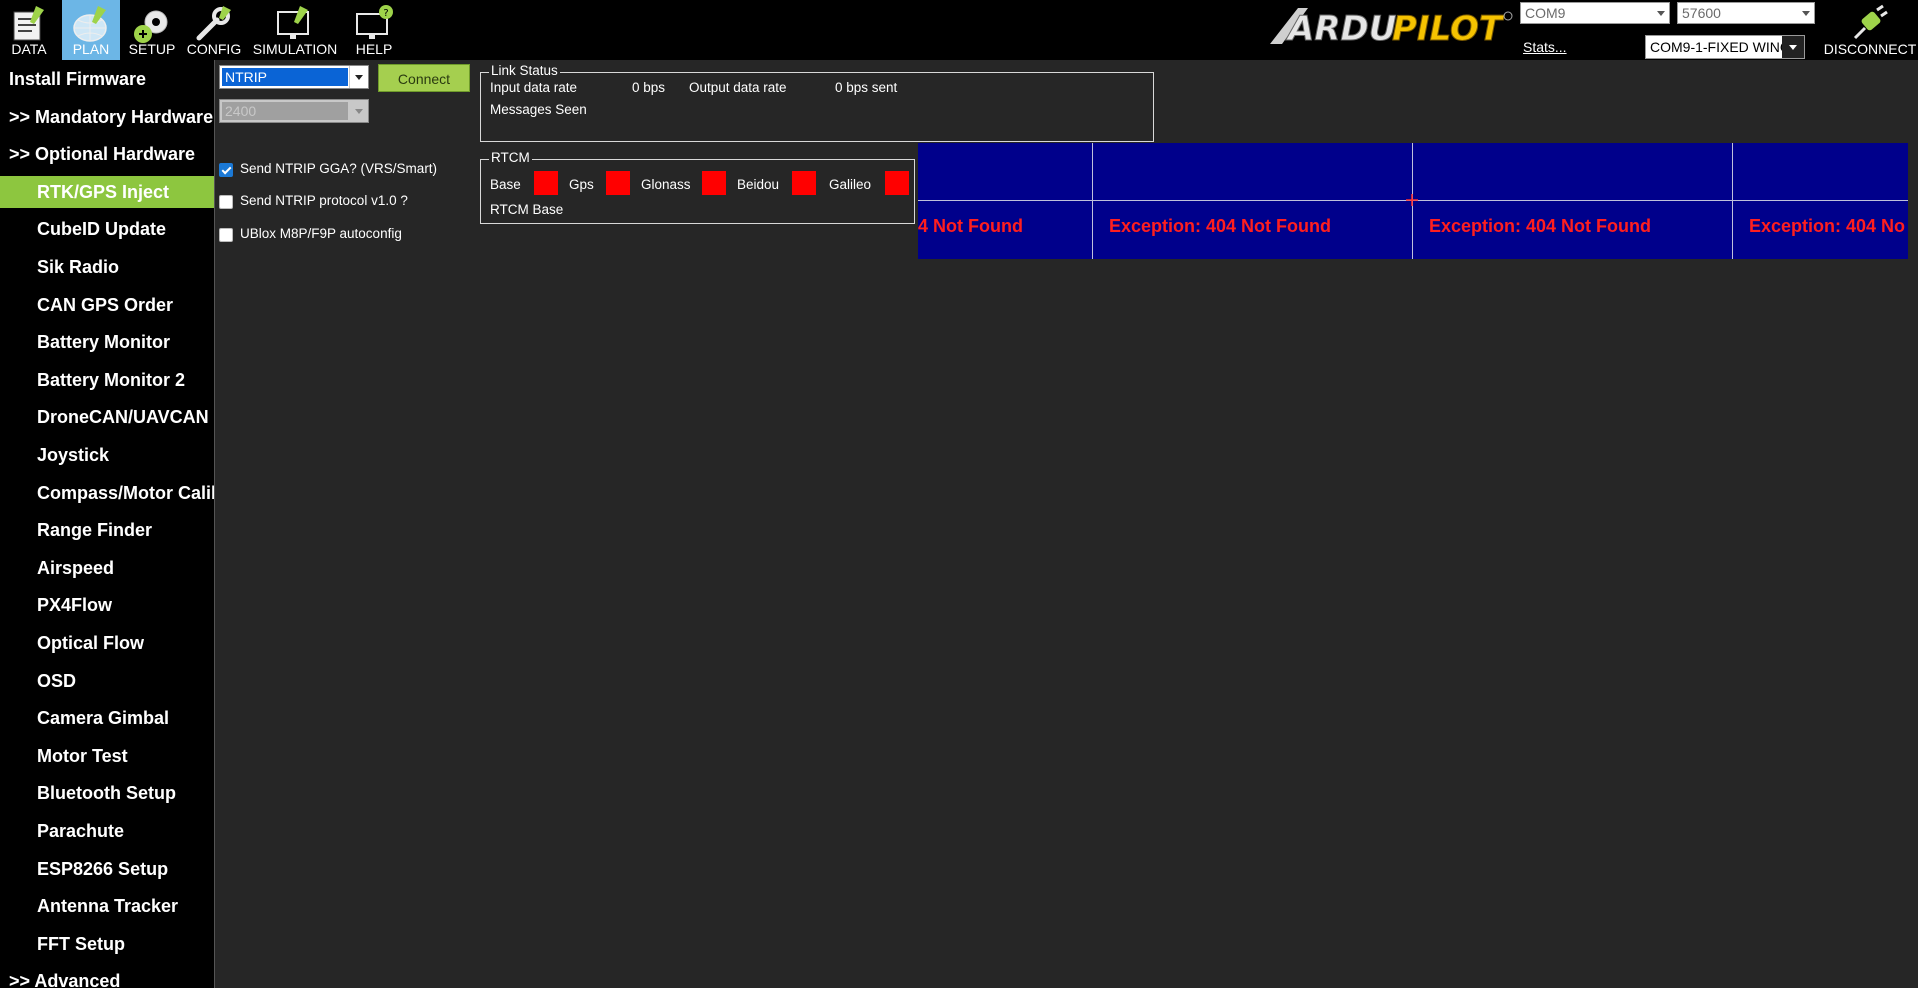 Image resolution: width=1918 pixels, height=988 pixels. What do you see at coordinates (107, 79) in the screenshot?
I see `sidebar-item: Install Firmware` at bounding box center [107, 79].